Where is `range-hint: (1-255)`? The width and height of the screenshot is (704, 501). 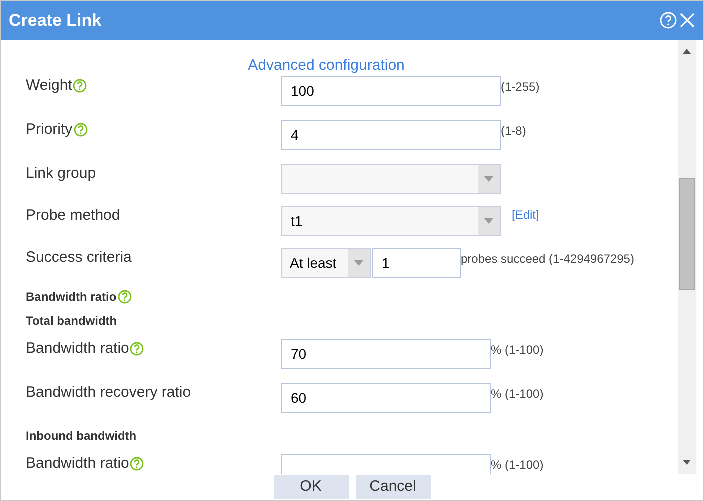 range-hint: (1-255) is located at coordinates (520, 87).